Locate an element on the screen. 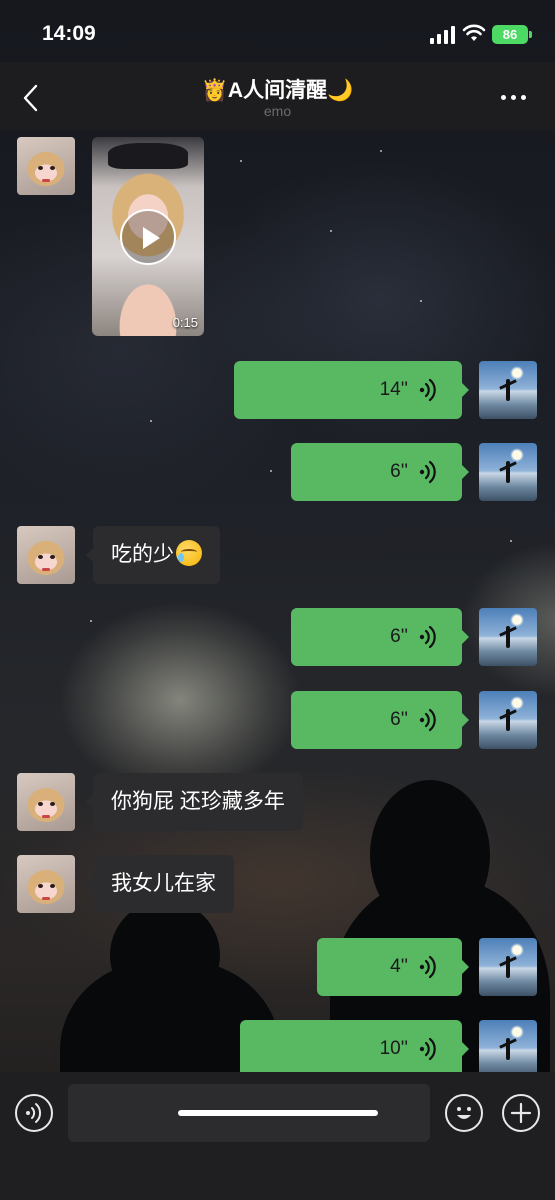  video-duration: 0:15 is located at coordinates (185, 322).